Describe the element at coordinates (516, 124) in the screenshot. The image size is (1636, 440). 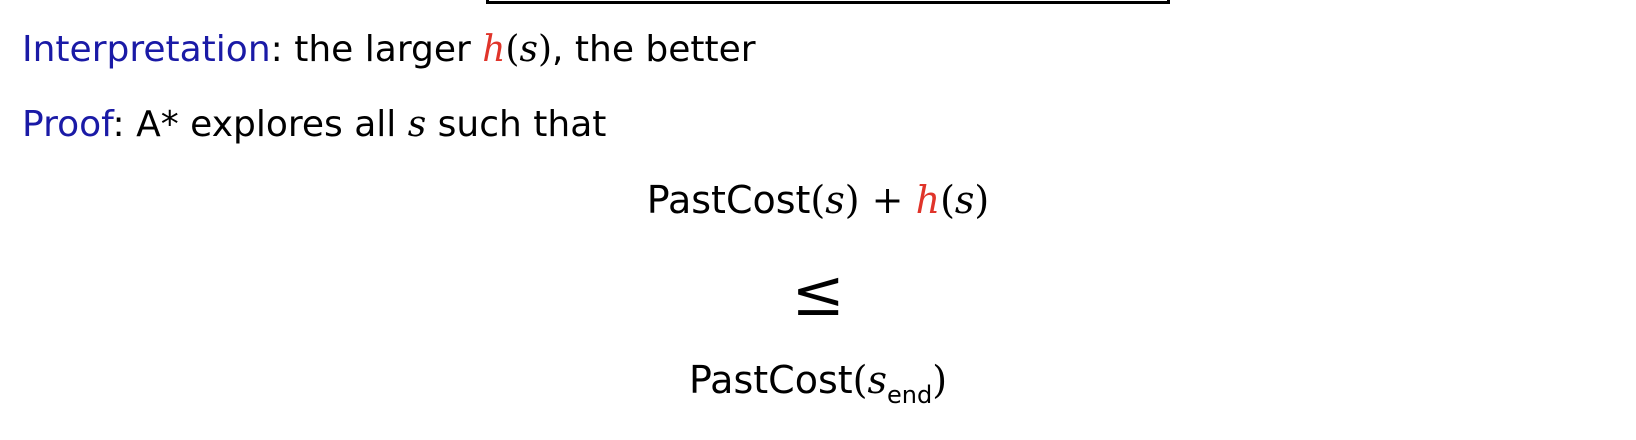
I see `proof-rest: such that` at that location.